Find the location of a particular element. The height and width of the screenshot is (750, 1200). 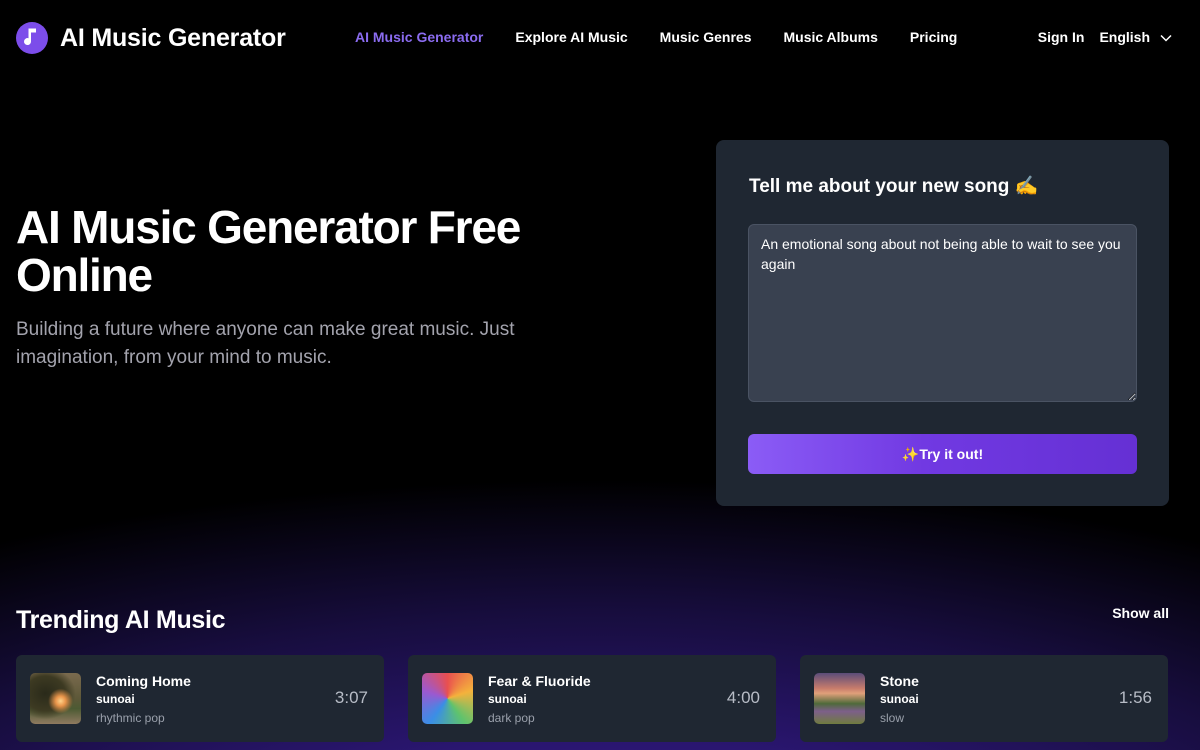

language-selector: English is located at coordinates (1135, 37).